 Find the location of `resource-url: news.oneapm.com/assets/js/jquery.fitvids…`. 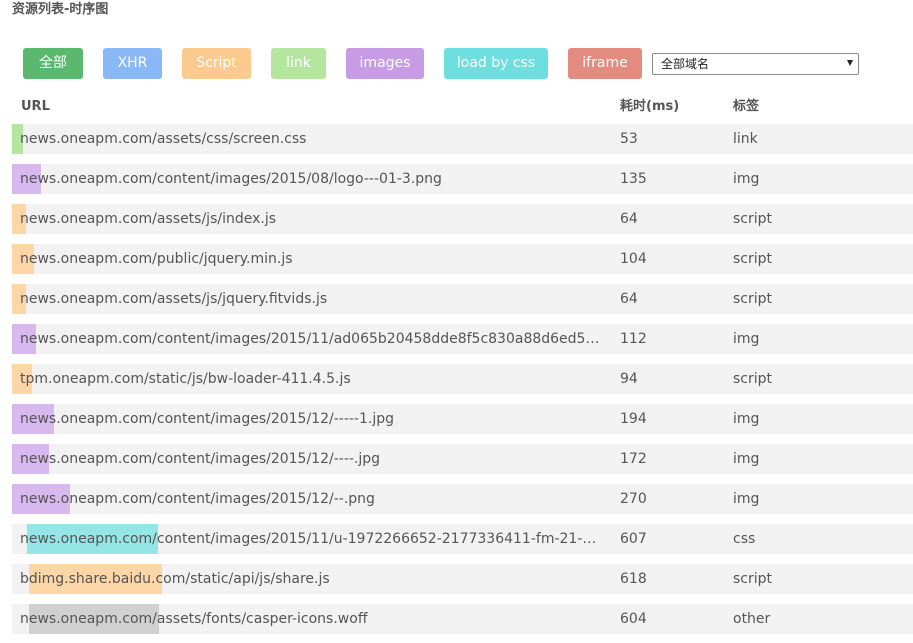

resource-url: news.oneapm.com/assets/js/jquery.fitvids… is located at coordinates (174, 299).